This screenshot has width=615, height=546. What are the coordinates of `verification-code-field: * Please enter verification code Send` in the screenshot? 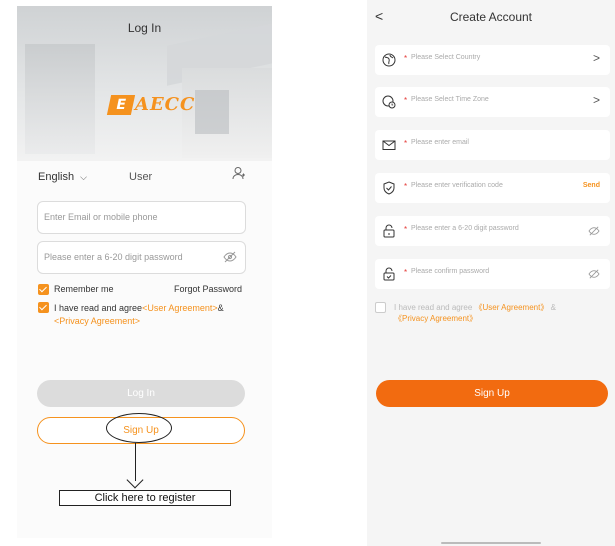 It's located at (492, 188).